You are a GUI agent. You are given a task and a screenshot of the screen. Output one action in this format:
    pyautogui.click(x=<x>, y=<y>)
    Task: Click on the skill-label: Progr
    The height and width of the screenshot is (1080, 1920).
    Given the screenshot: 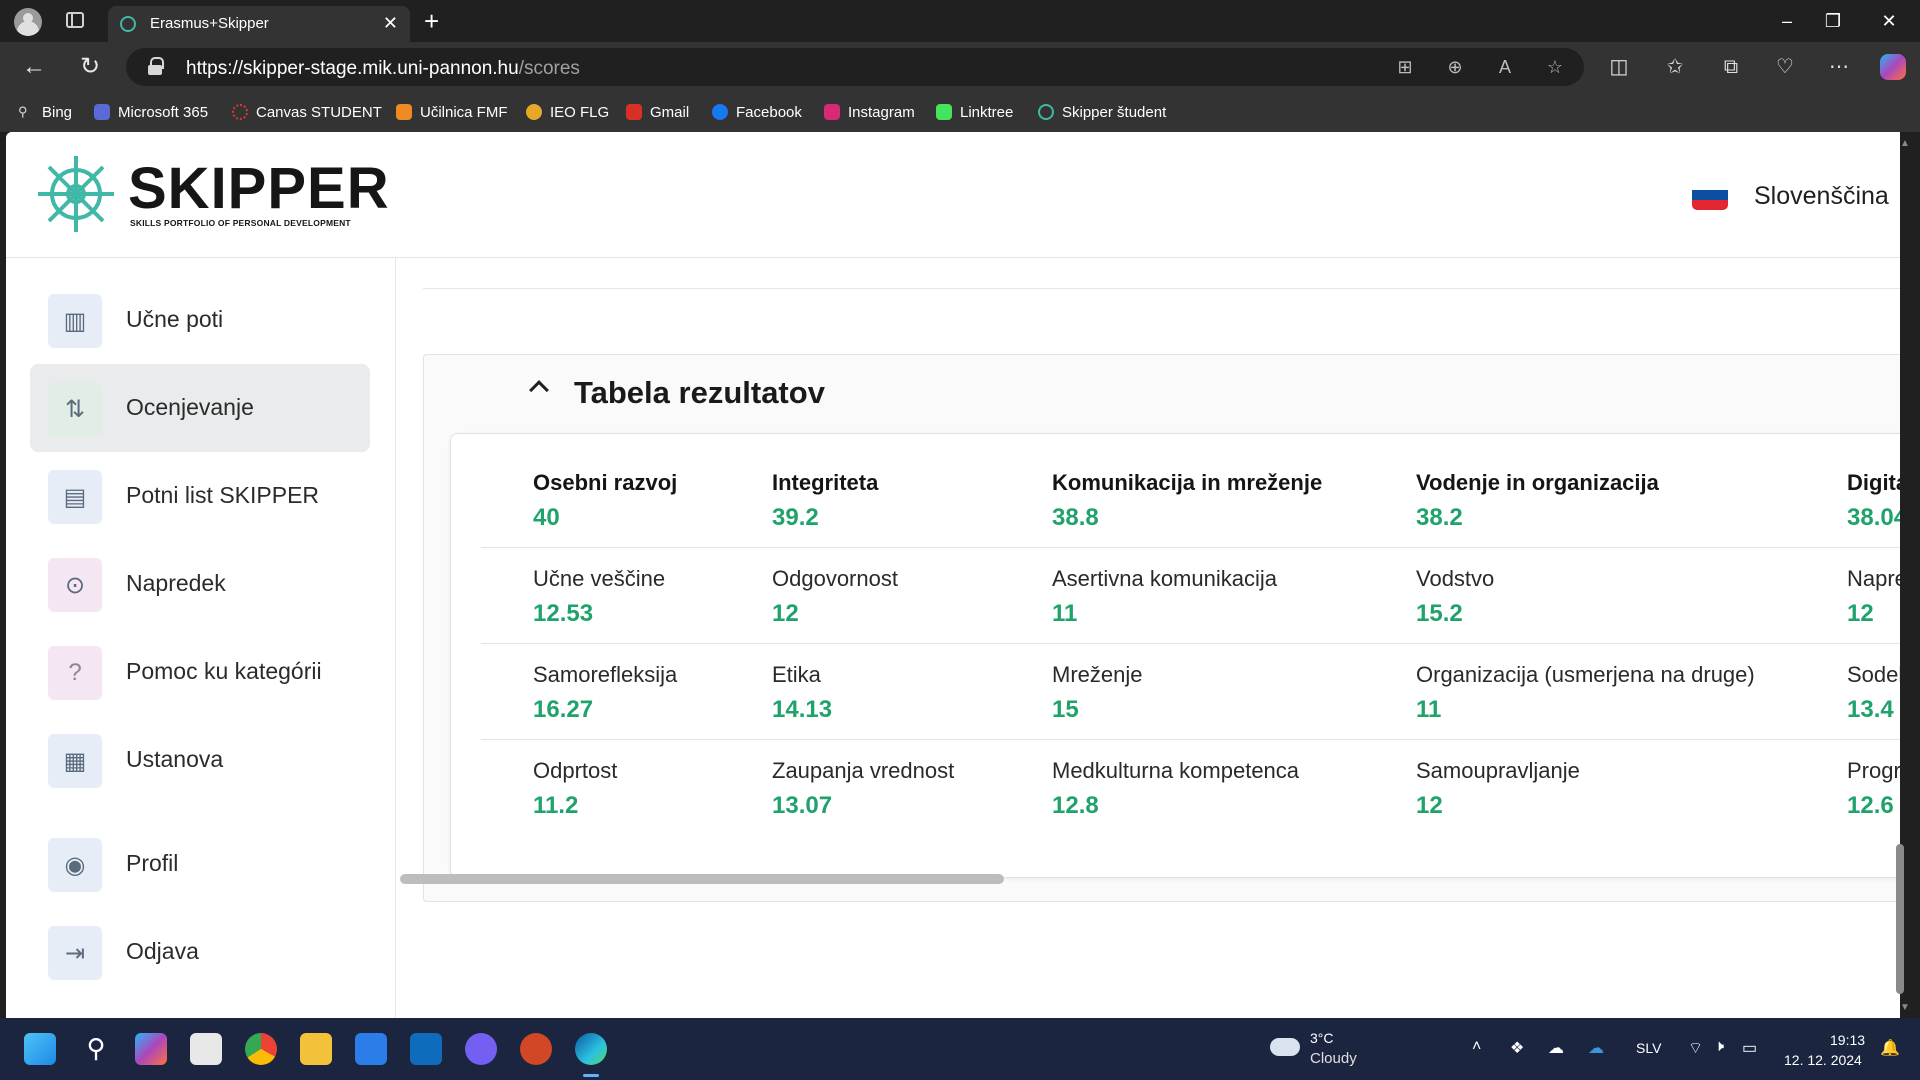 What is the action you would take?
    pyautogui.click(x=1873, y=770)
    